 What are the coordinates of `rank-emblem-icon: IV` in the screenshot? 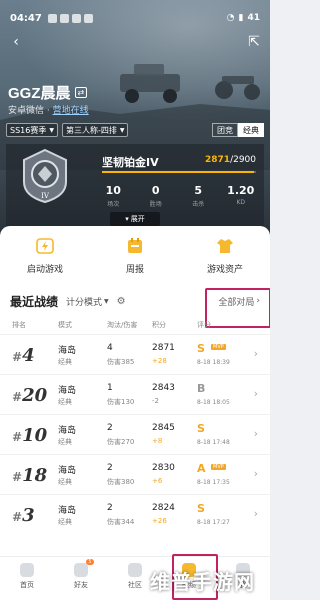 It's located at (45, 176).